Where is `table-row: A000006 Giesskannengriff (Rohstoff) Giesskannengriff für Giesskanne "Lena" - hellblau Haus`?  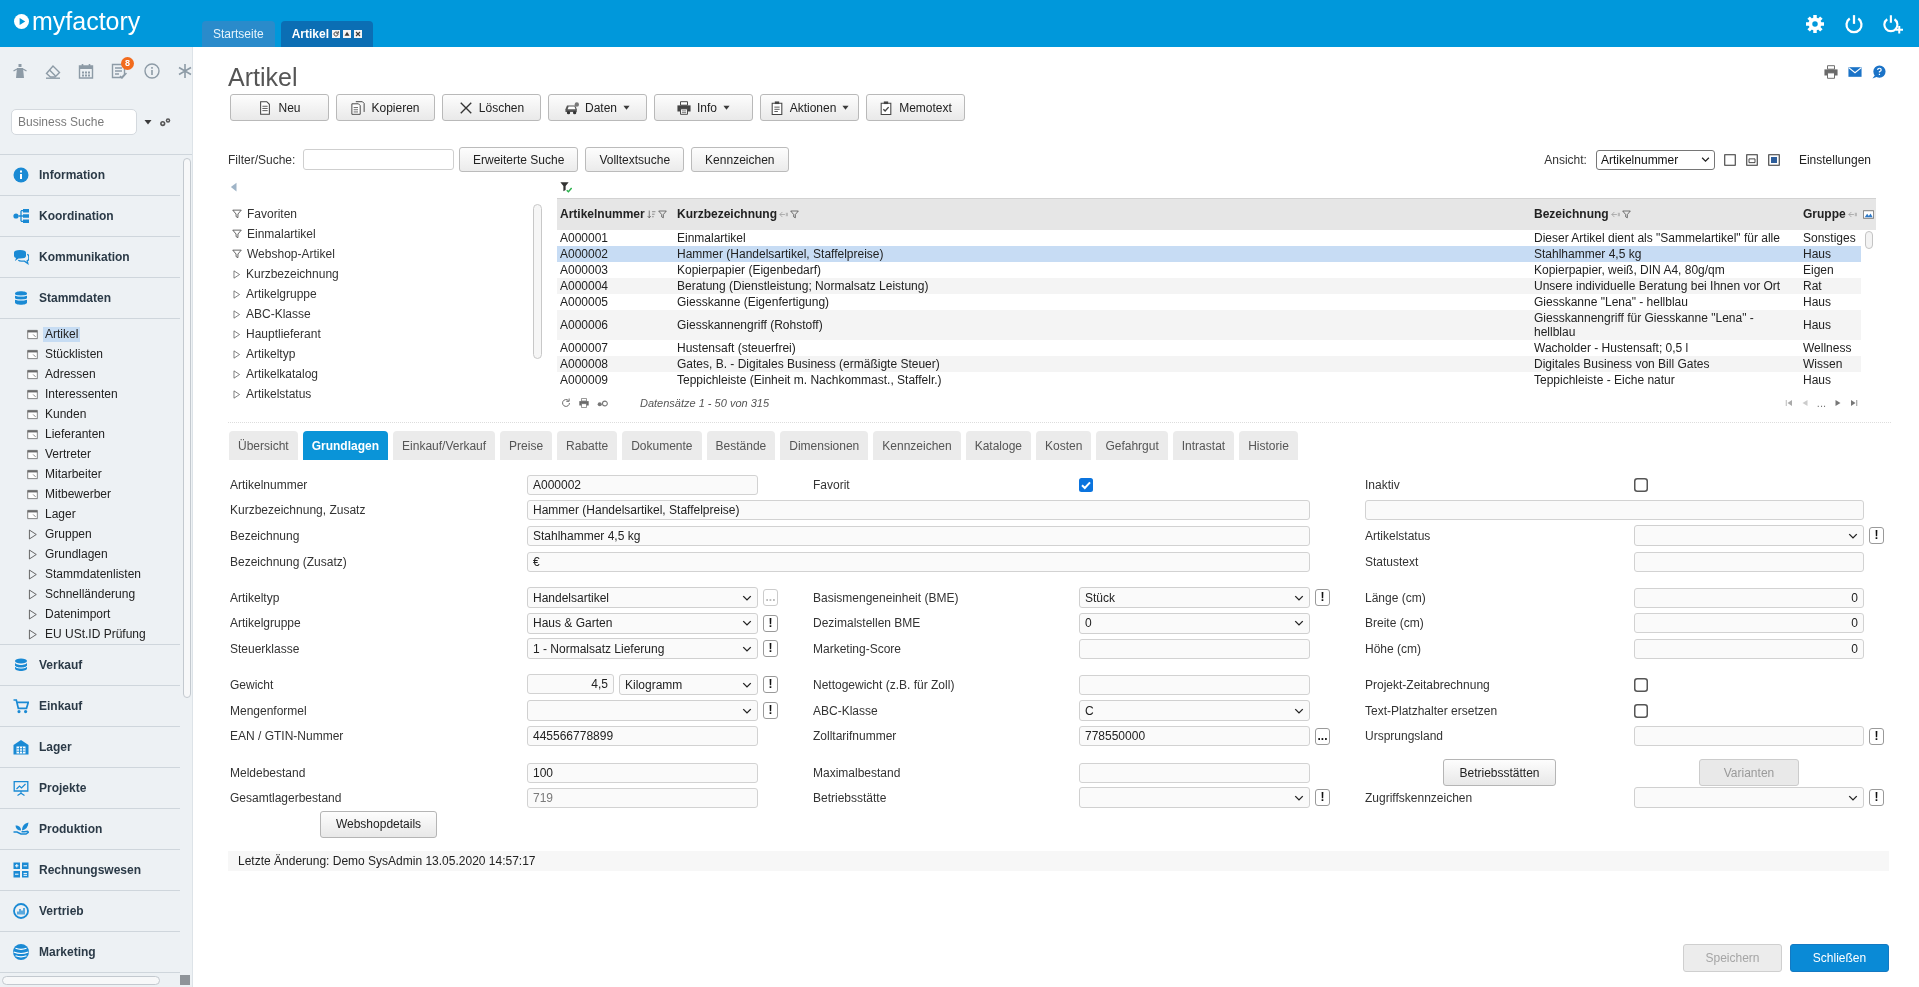
table-row: A000006 Giesskannengriff (Rohstoff) Giesskannengriff für Giesskanne "Lena" - hellblau Haus is located at coordinates (1209, 324).